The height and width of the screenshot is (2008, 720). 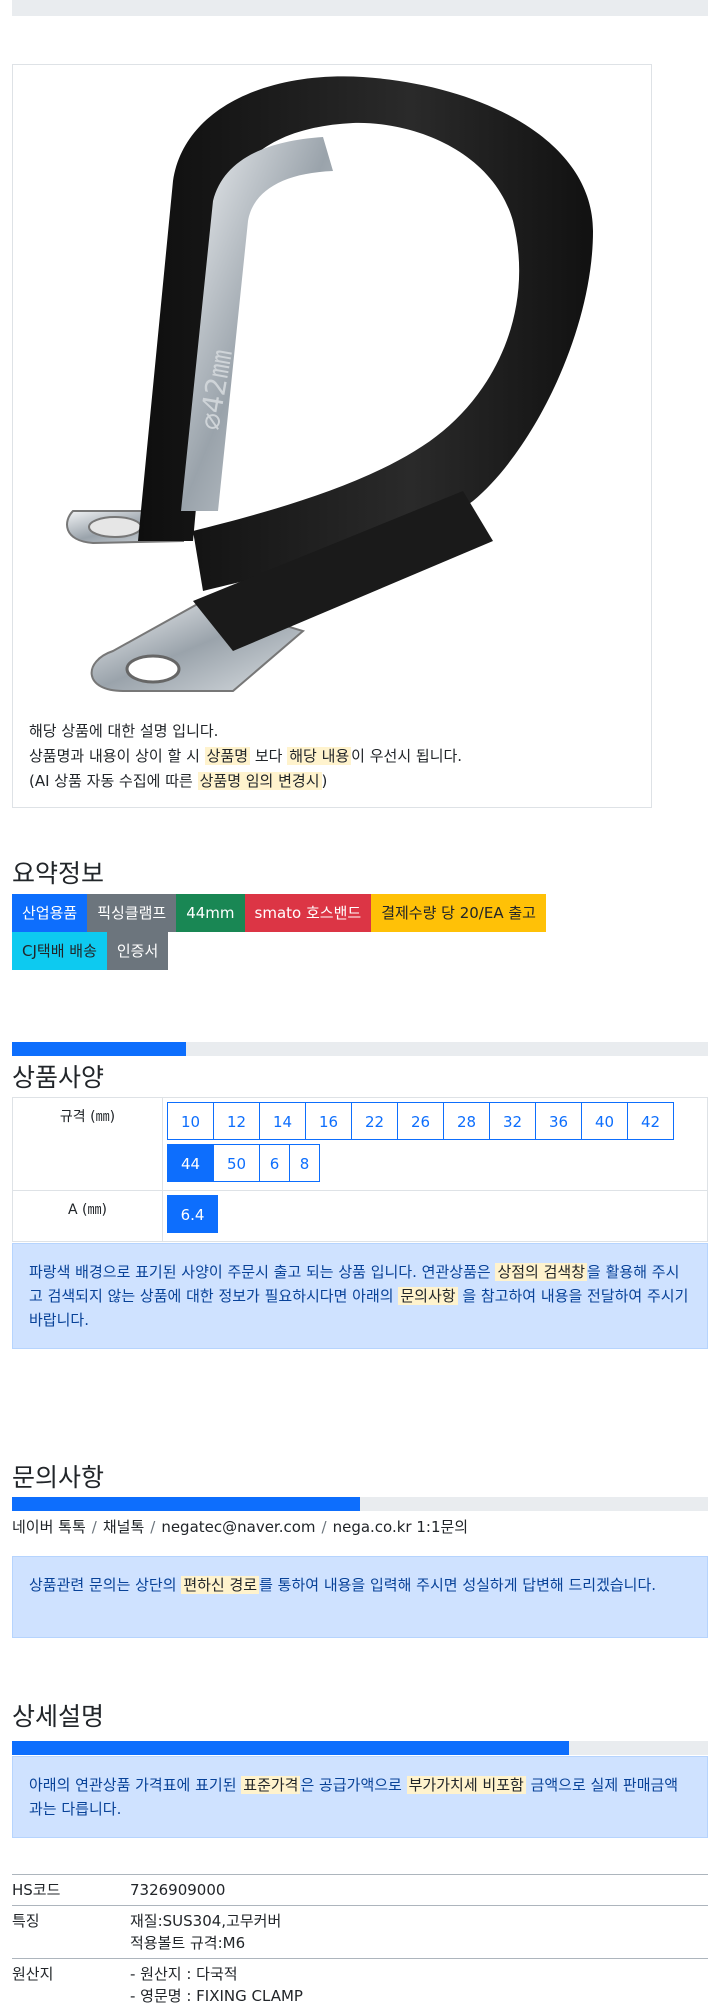 I want to click on summary-title: 요약정보, so click(x=58, y=873).